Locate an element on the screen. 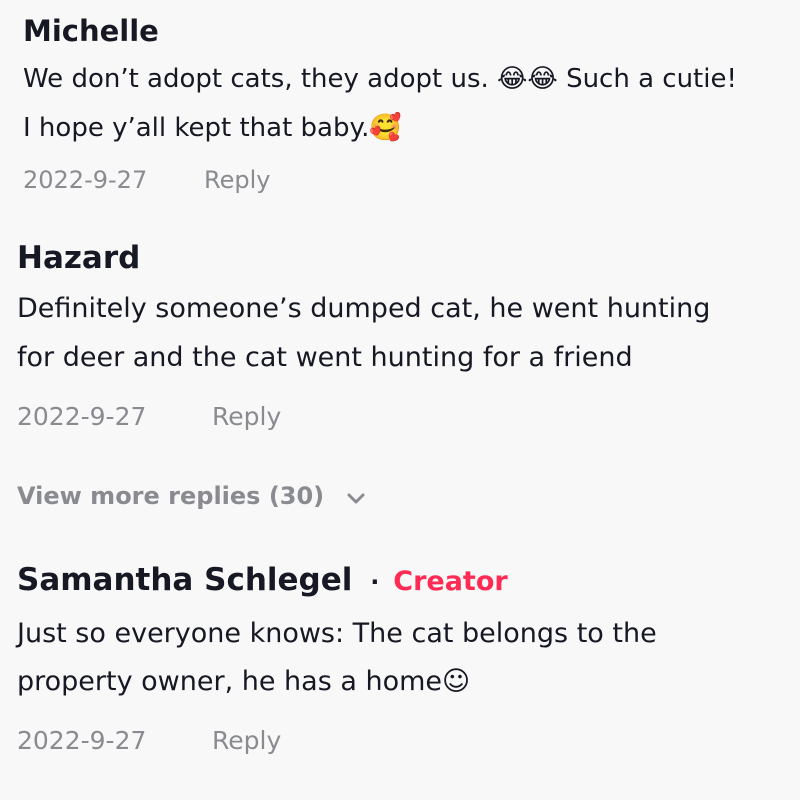  author-name: Samantha Schlegel is located at coordinates (184, 580).